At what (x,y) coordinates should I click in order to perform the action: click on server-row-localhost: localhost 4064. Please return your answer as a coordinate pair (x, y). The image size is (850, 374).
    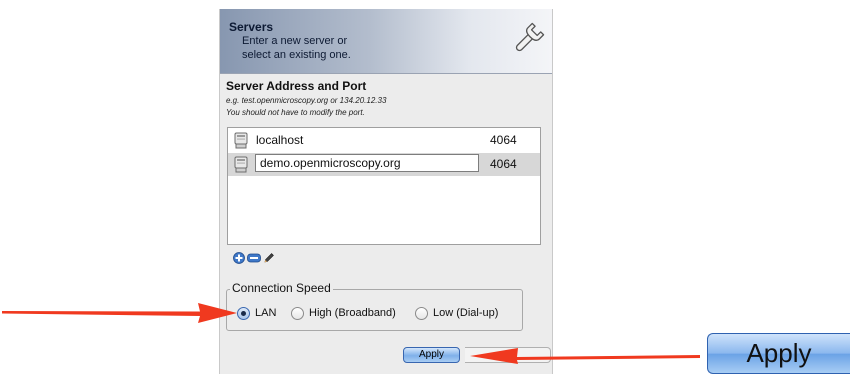
    Looking at the image, I should click on (384, 140).